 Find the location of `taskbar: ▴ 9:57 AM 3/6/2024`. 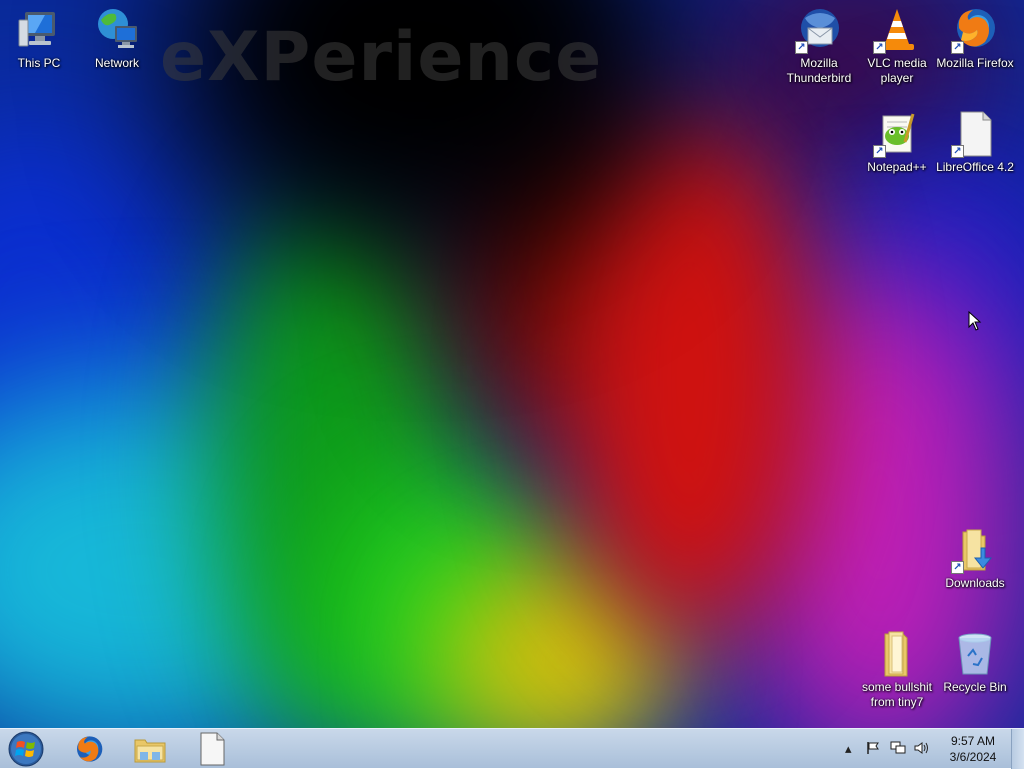

taskbar: ▴ 9:57 AM 3/6/2024 is located at coordinates (512, 748).